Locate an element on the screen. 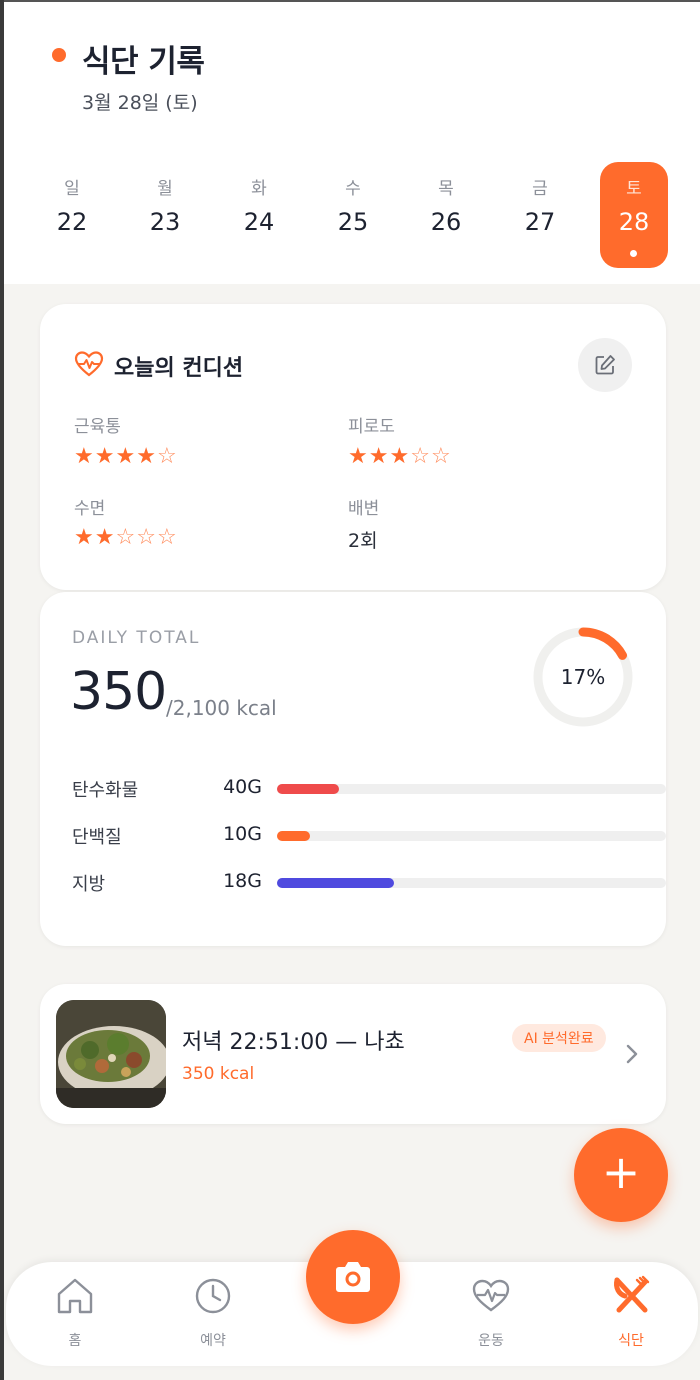 The height and width of the screenshot is (1380, 700). nav-label: 홈 is located at coordinates (75, 1341).